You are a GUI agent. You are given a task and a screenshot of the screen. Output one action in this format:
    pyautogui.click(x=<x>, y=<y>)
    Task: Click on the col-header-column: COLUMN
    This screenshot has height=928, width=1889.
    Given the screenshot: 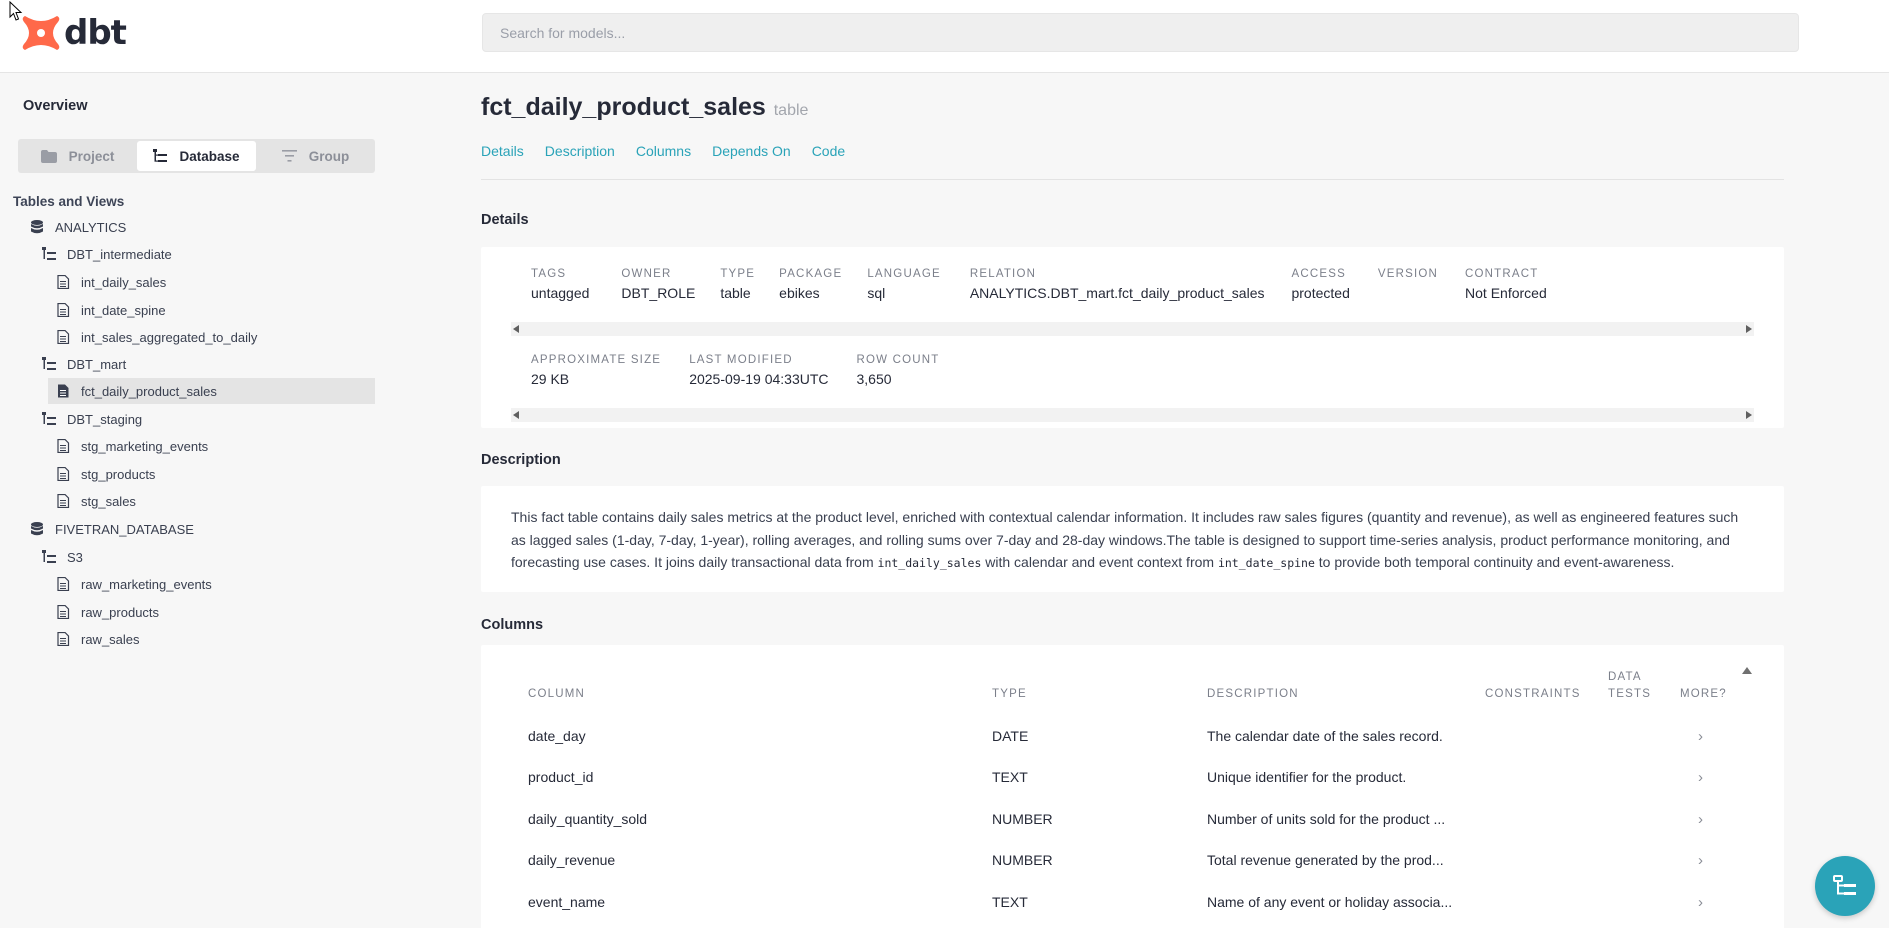 What is the action you would take?
    pyautogui.click(x=557, y=694)
    